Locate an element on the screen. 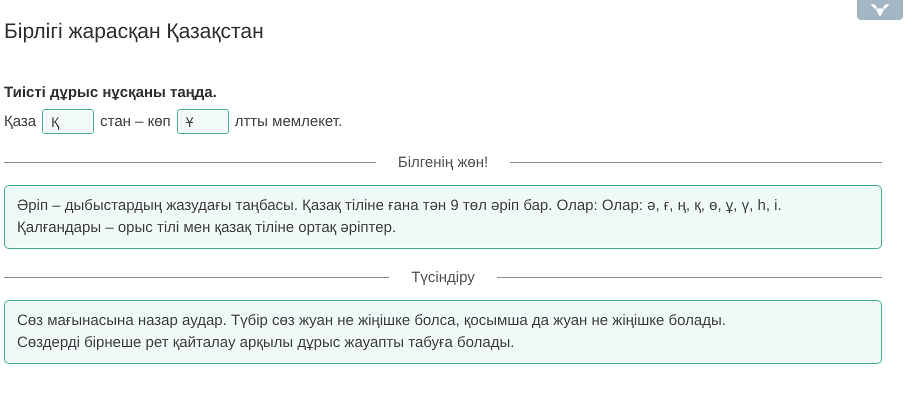  instruction-text: Тиісті дұрыс нұсқаны таңда. is located at coordinates (111, 92).